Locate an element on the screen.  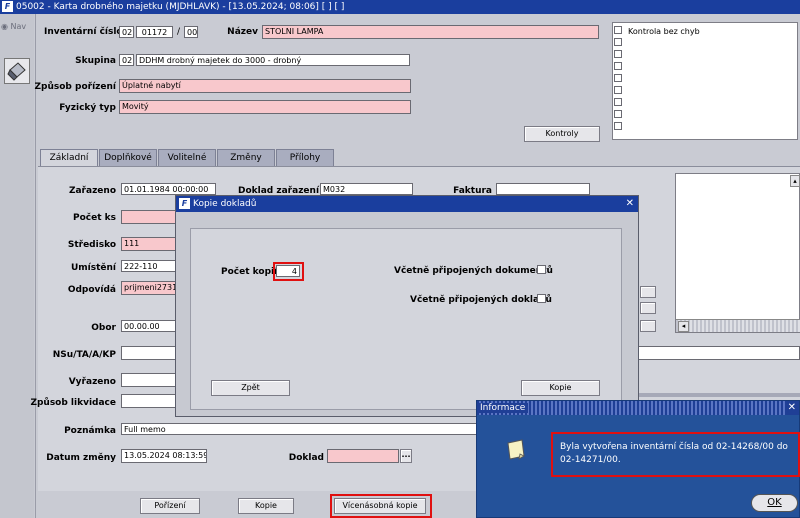
tab-doplnkove: Doplňkové is located at coordinates (128, 157).